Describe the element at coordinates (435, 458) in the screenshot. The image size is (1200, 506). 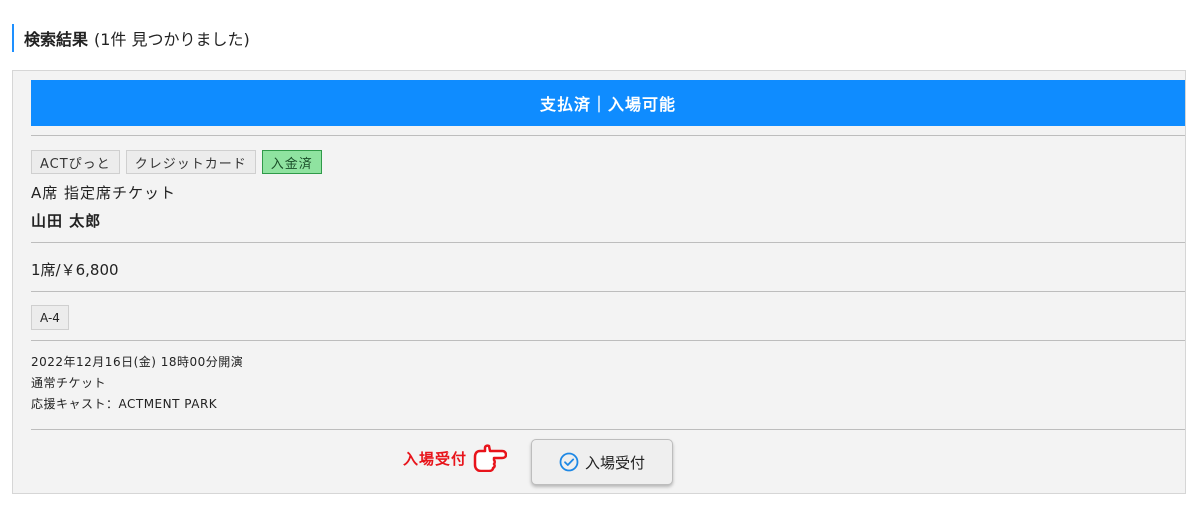
I see `annotation-label: 入場受付` at that location.